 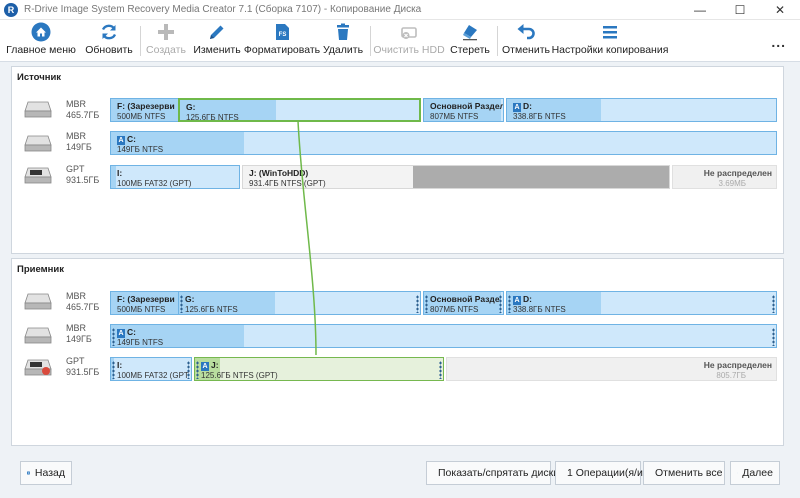 What do you see at coordinates (610, 50) in the screenshot?
I see `copy-settings-label: Настройки копирования` at bounding box center [610, 50].